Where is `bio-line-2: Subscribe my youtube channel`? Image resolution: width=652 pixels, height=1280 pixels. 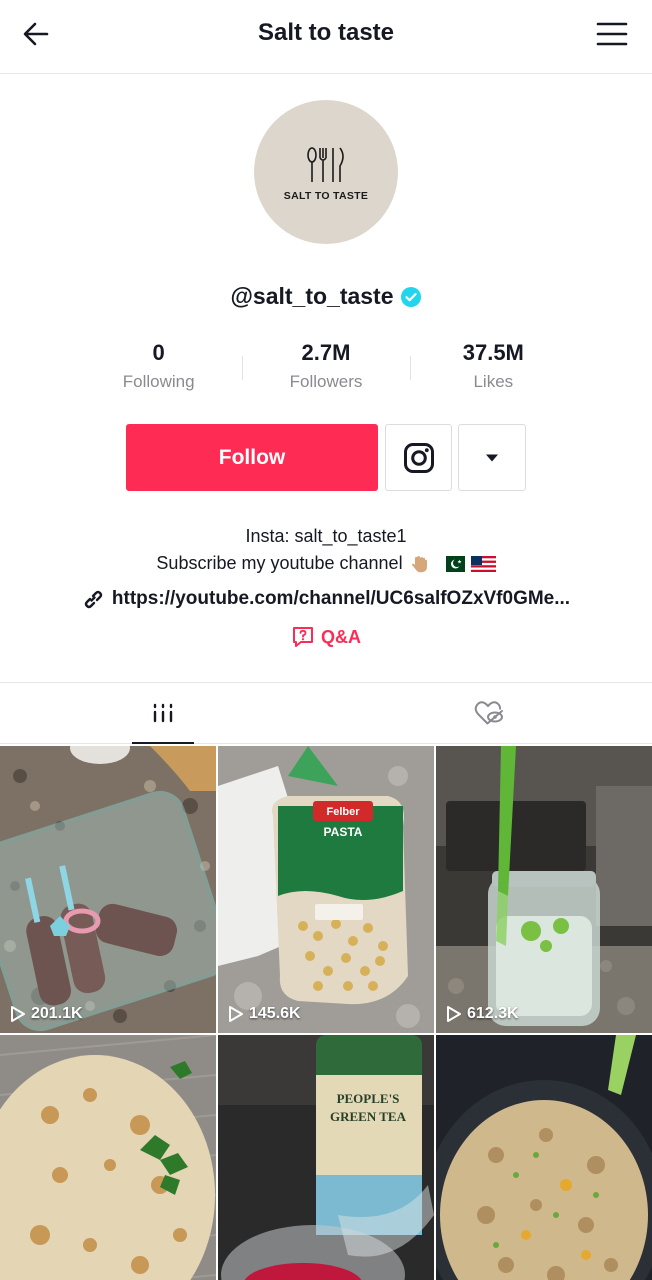
bio-line-2: Subscribe my youtube channel is located at coordinates (279, 563).